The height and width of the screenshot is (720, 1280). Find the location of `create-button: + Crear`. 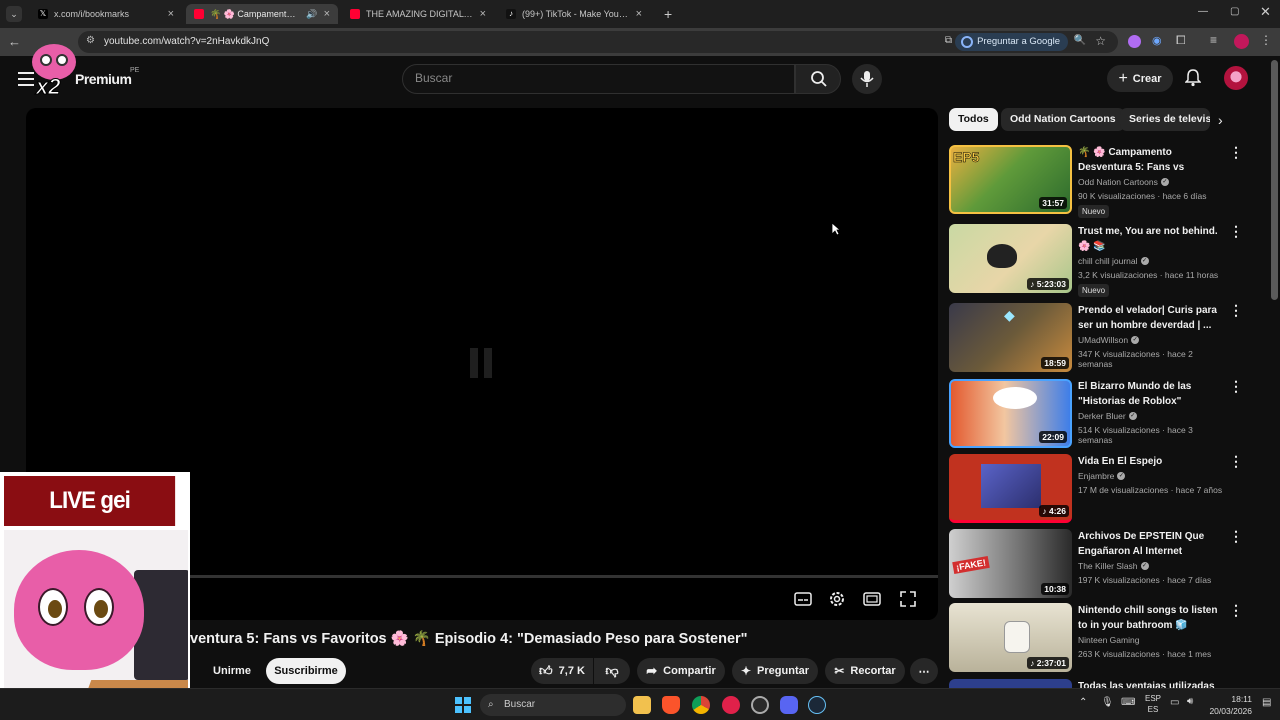

create-button: + Crear is located at coordinates (1140, 78).